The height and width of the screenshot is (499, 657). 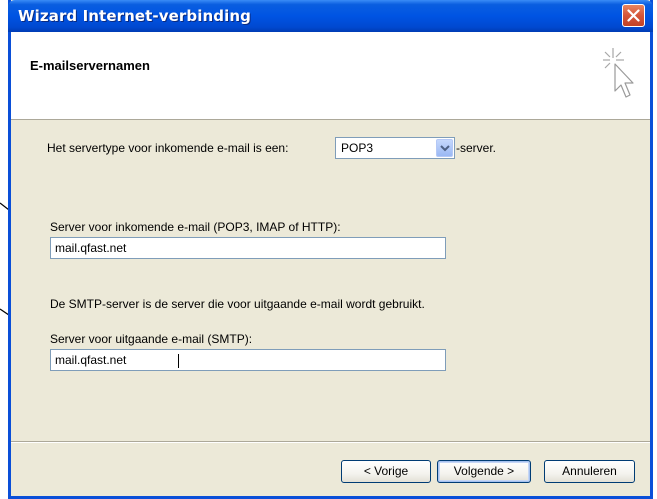 What do you see at coordinates (386, 471) in the screenshot?
I see `back-button: < Vorige` at bounding box center [386, 471].